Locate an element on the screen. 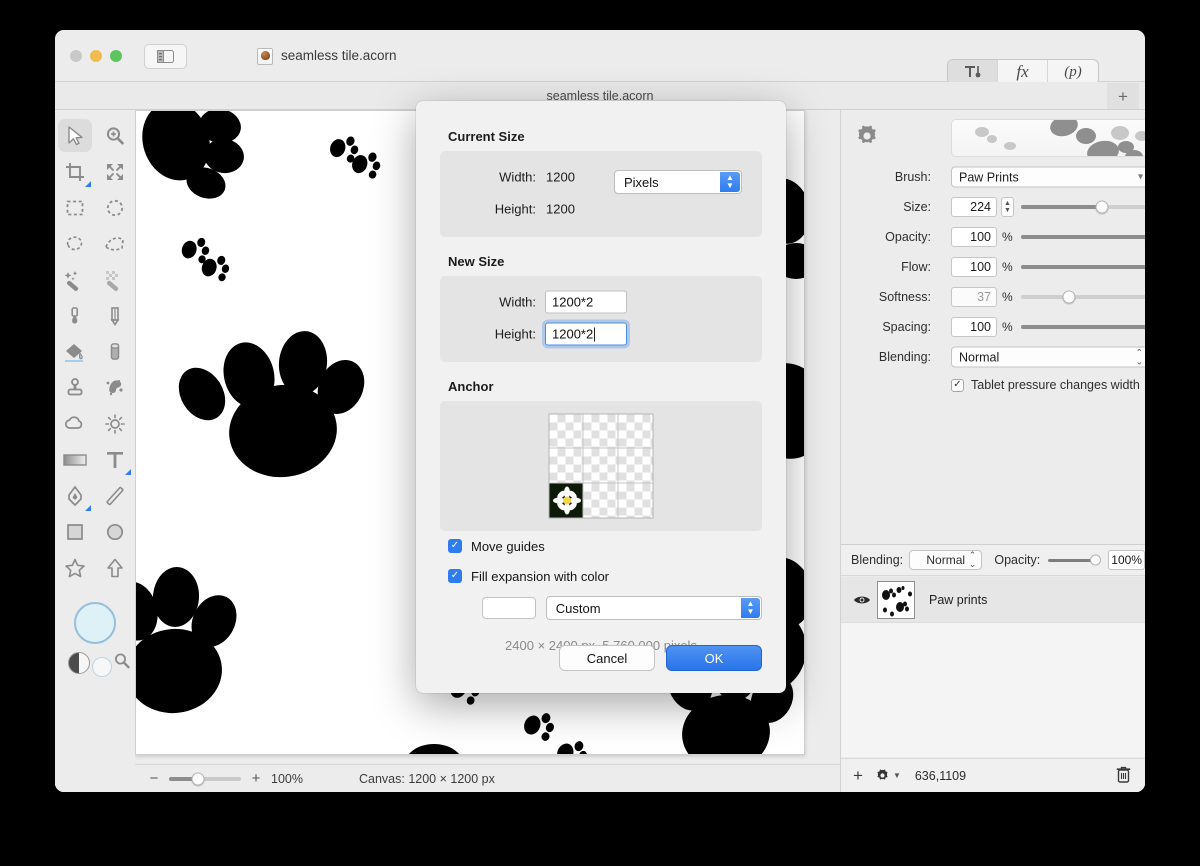  maximize-button is located at coordinates (116, 56).